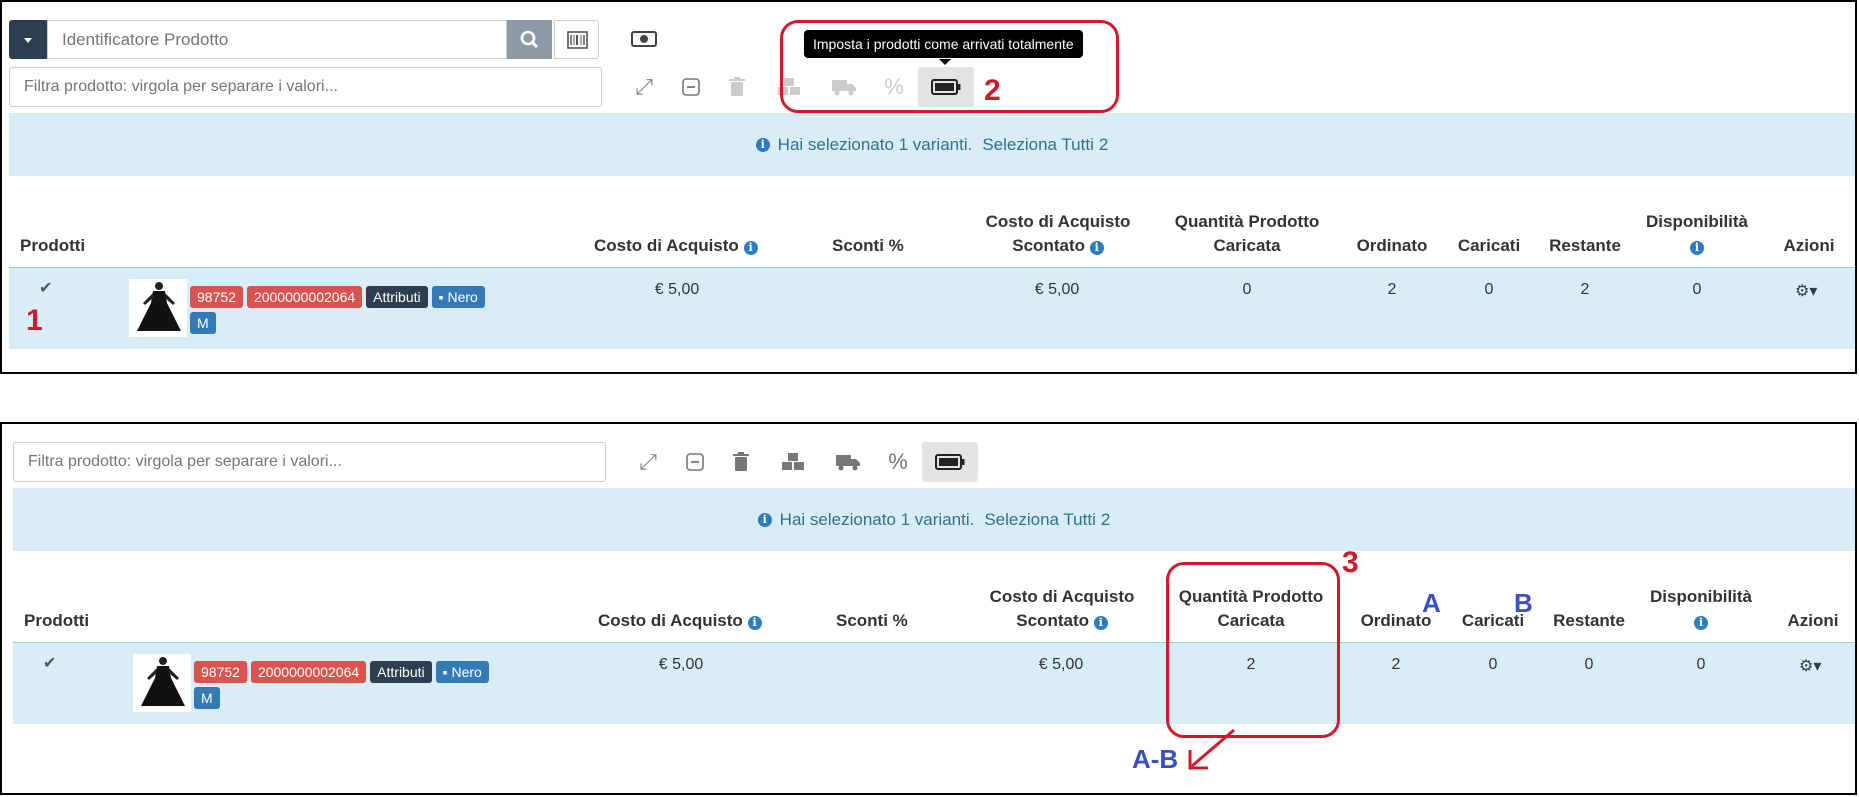 Image resolution: width=1859 pixels, height=797 pixels. Describe the element at coordinates (1247, 289) in the screenshot. I see `qty-loaded-value: 0` at that location.